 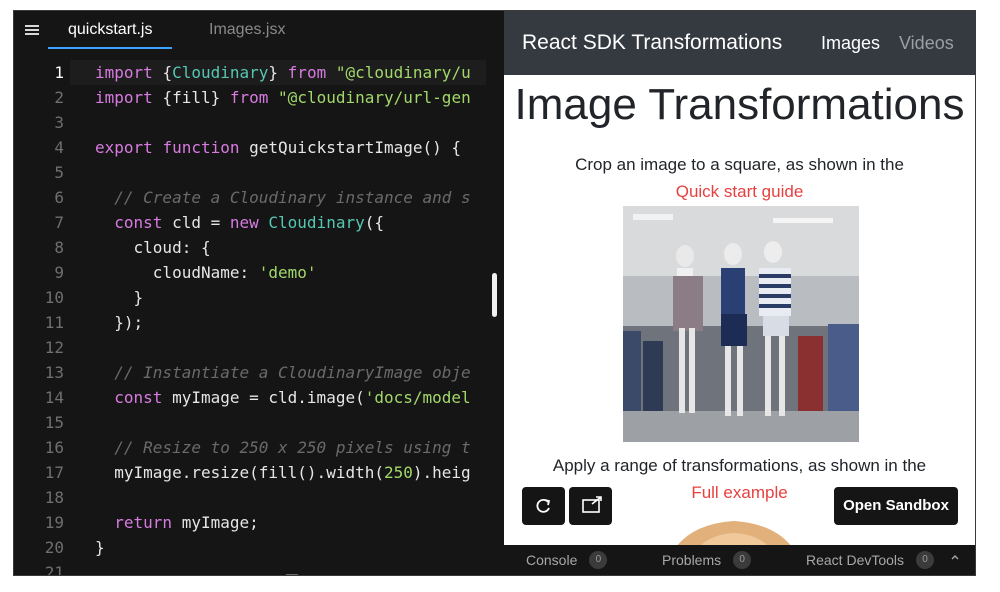 What do you see at coordinates (282, 372) in the screenshot?
I see `code-text: // Instantiate a CloudinaryImage obje` at bounding box center [282, 372].